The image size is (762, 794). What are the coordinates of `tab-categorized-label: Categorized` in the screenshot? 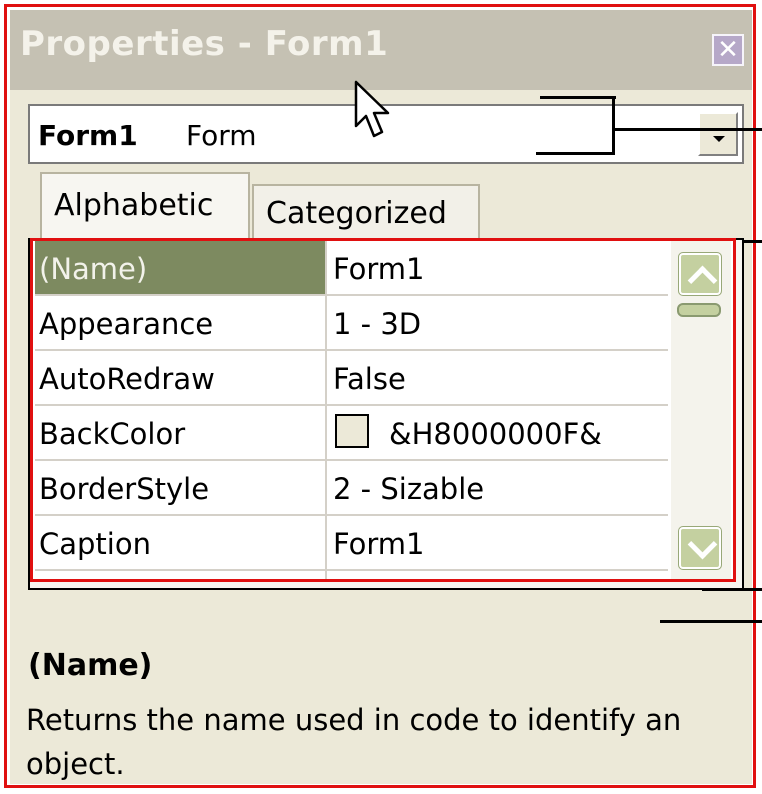 It's located at (356, 213).